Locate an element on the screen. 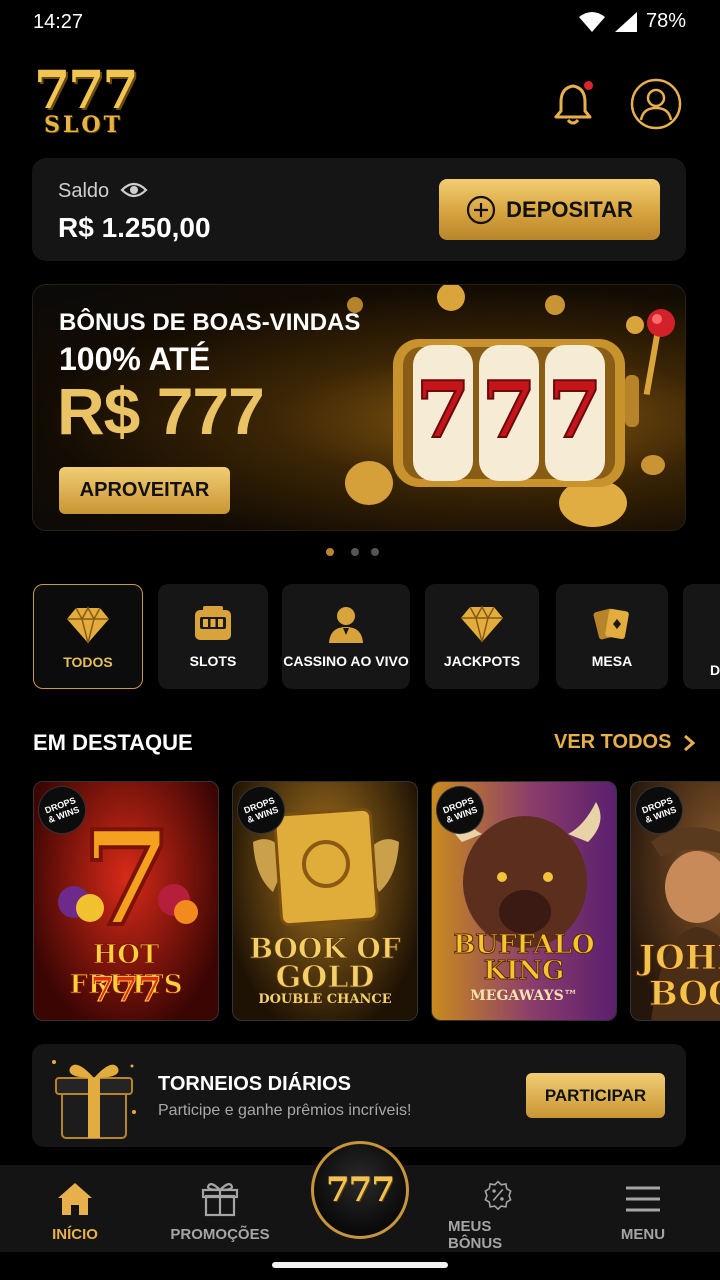 This screenshot has height=1280, width=720. status-icons: 78% is located at coordinates (632, 21).